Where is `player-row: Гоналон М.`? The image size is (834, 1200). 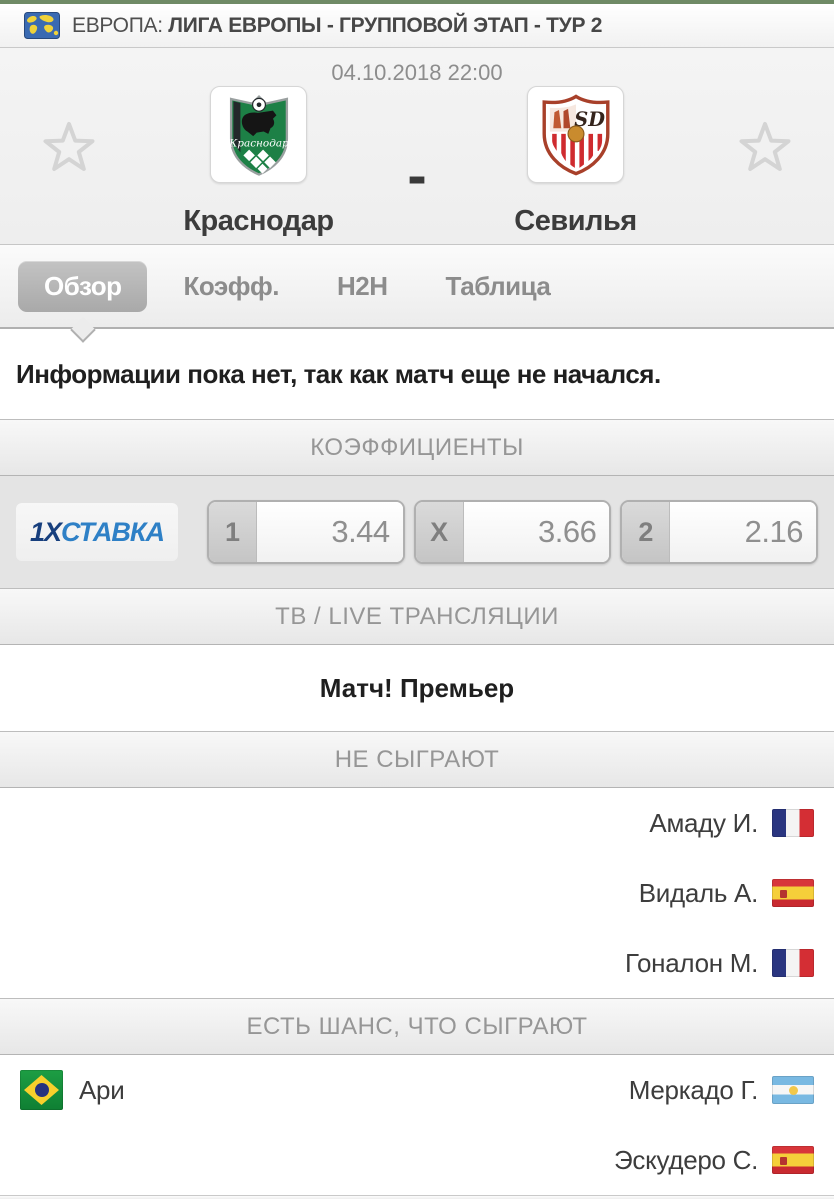
player-row: Гоналон М. is located at coordinates (417, 963).